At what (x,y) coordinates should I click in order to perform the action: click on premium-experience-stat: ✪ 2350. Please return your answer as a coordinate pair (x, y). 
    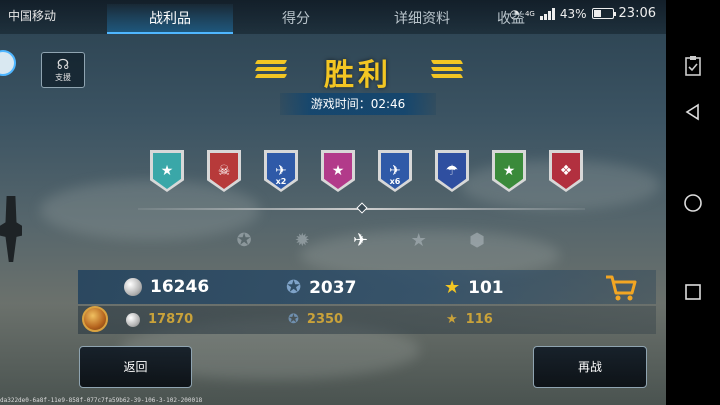
    Looking at the image, I should click on (315, 319).